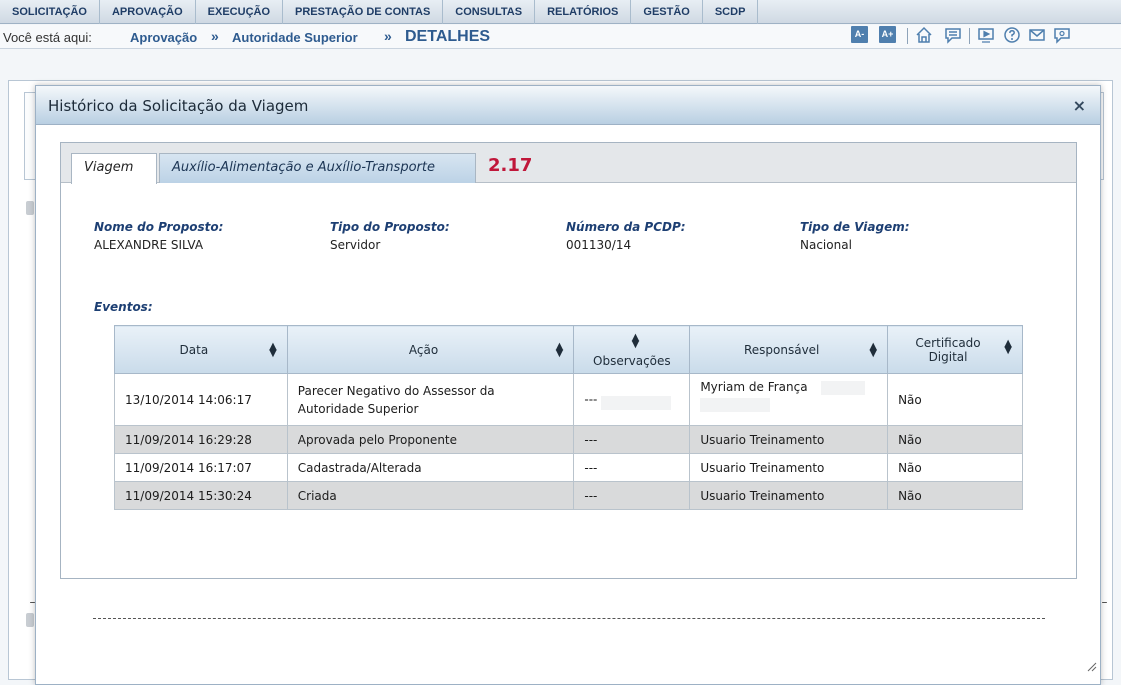 Image resolution: width=1121 pixels, height=685 pixels. What do you see at coordinates (667, 12) in the screenshot?
I see `menu-item-gestao: GESTÃO` at bounding box center [667, 12].